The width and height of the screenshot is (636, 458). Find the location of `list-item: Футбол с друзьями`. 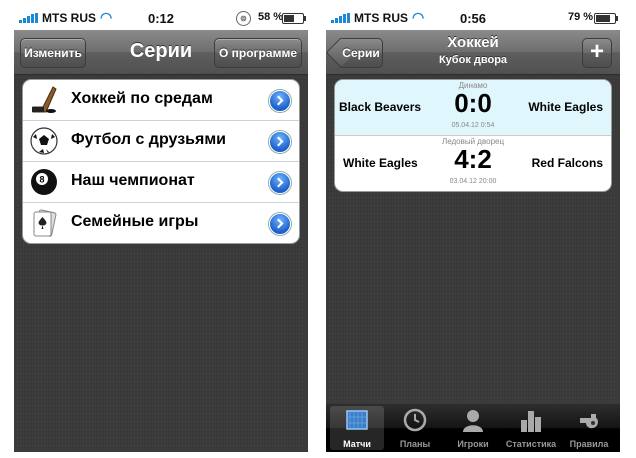

list-item: Футбол с друзьями is located at coordinates (161, 141).